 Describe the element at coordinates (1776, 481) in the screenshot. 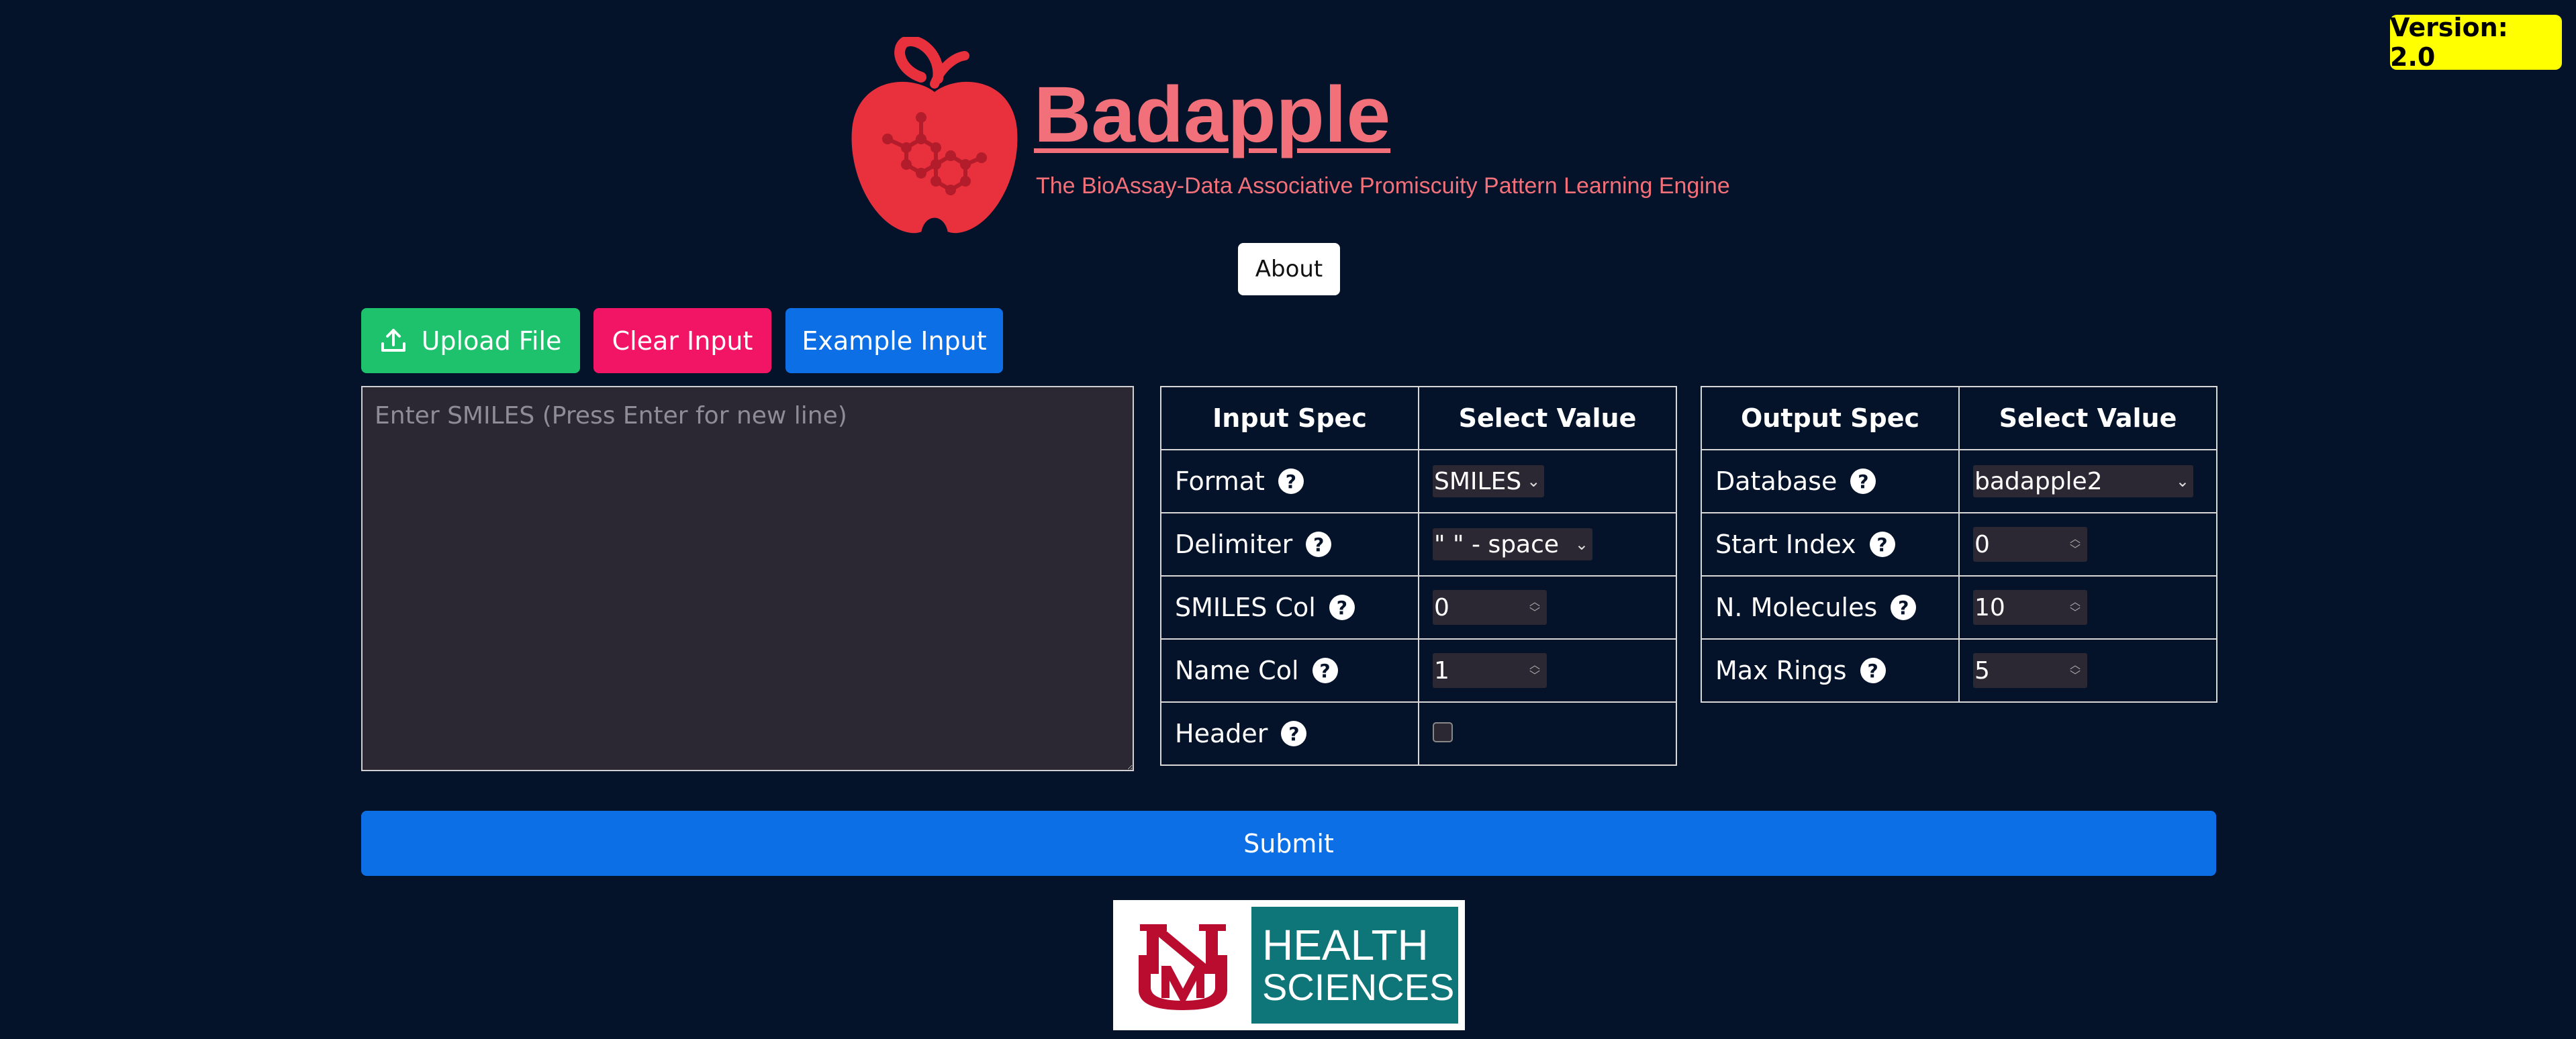

I see `database-label: Database` at that location.